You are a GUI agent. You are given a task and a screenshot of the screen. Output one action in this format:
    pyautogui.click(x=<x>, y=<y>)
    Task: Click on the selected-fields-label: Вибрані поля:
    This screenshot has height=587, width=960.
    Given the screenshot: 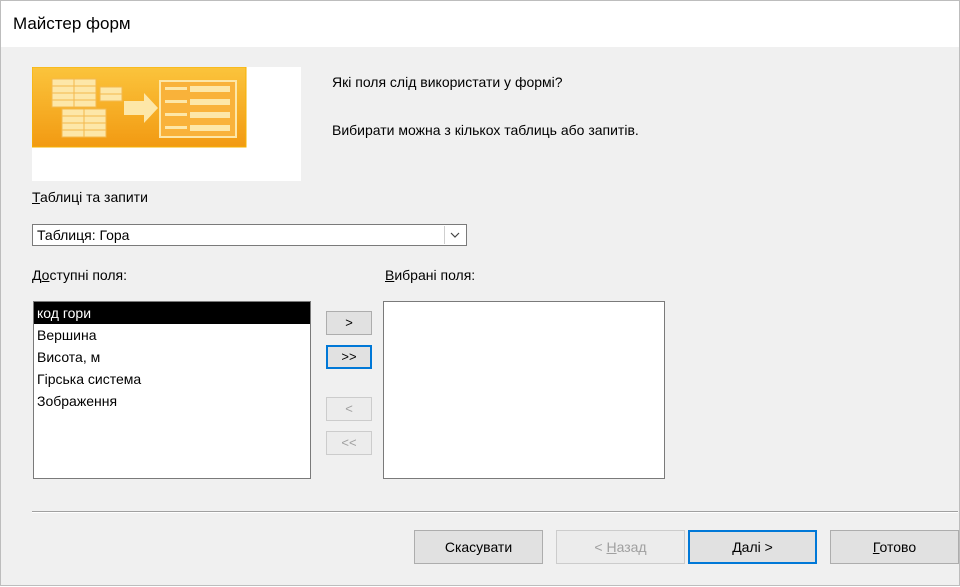 What is the action you would take?
    pyautogui.click(x=430, y=275)
    